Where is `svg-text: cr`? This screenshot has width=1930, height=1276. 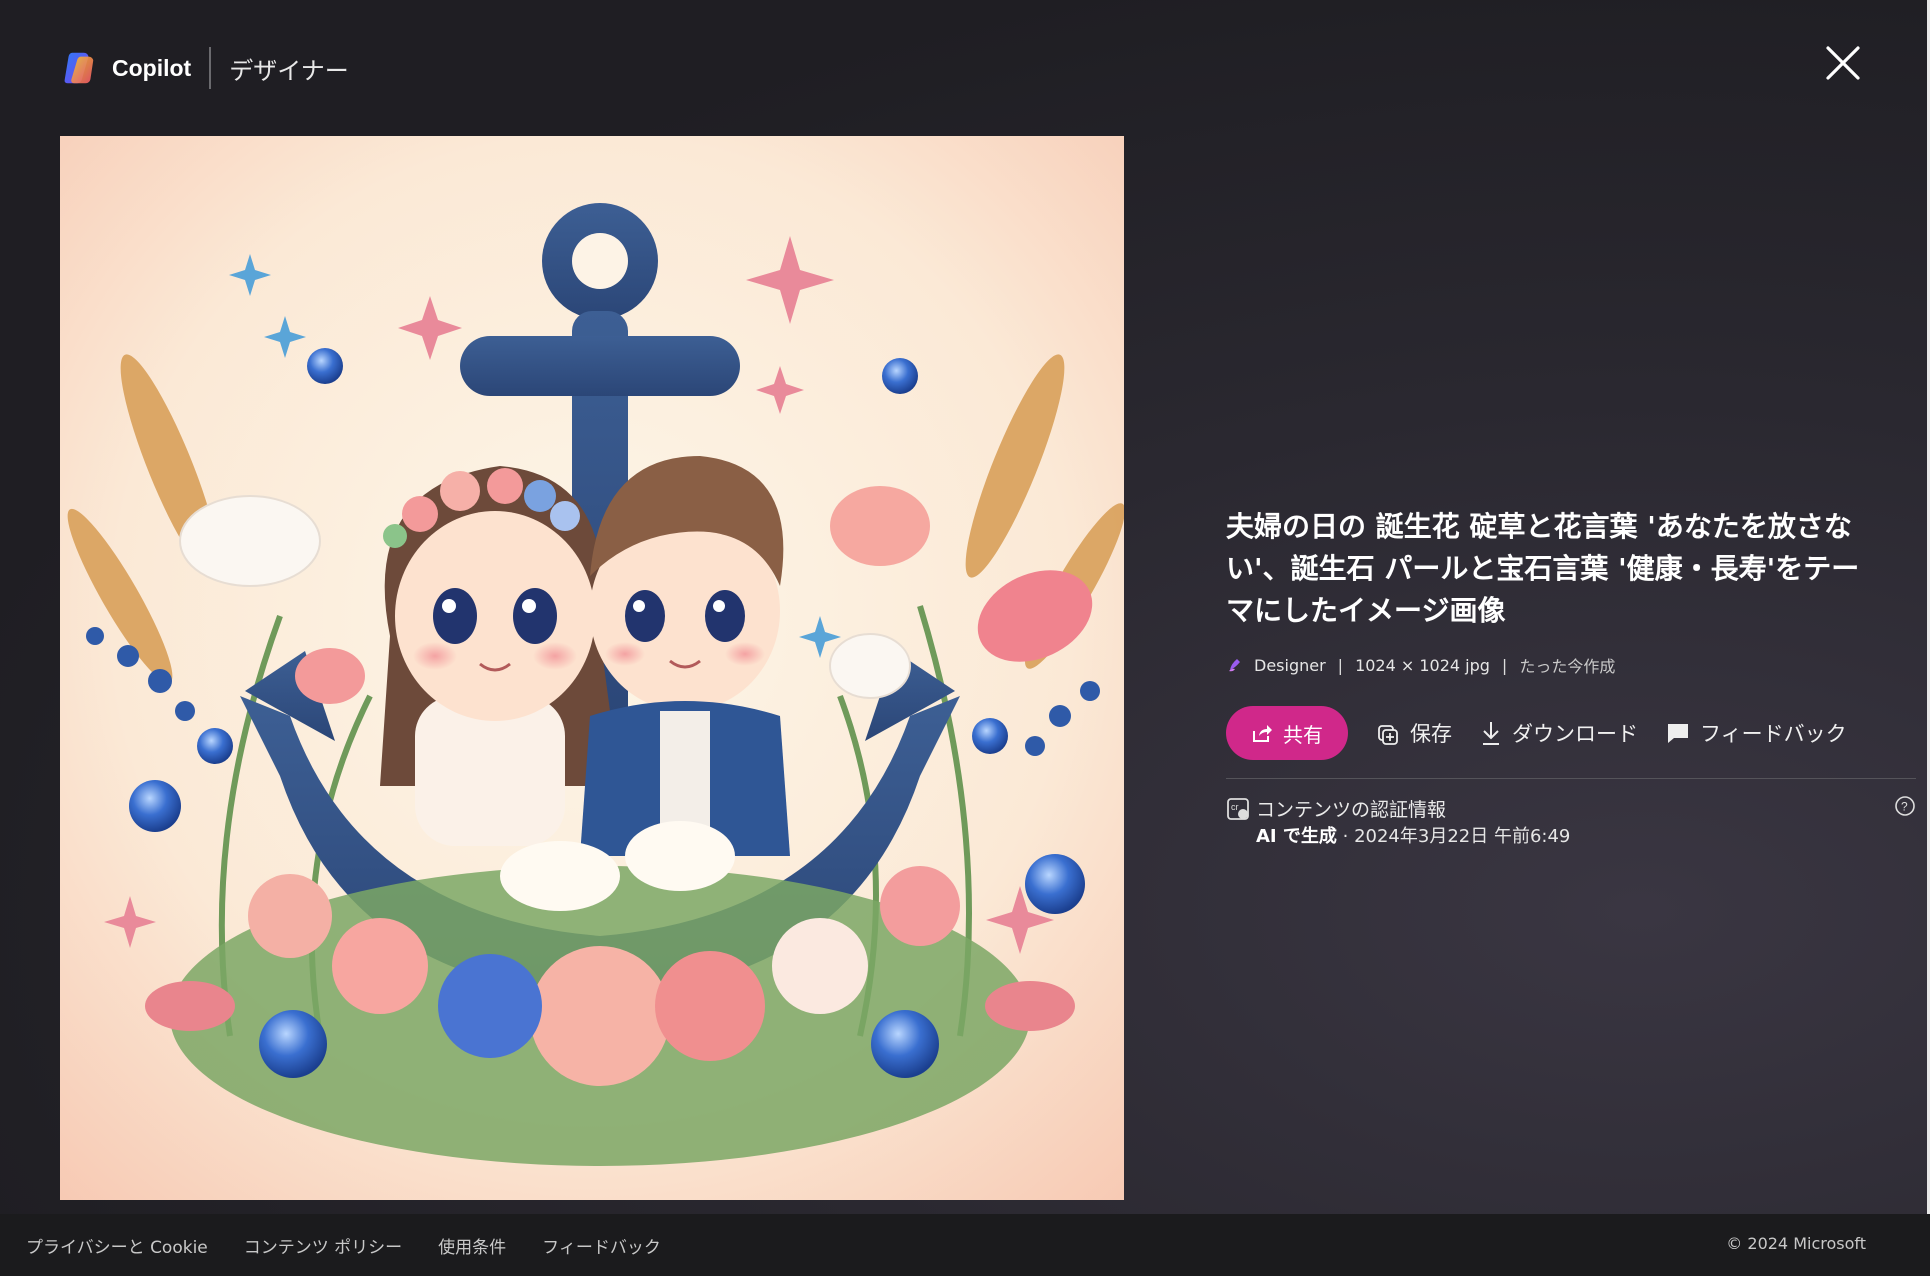
svg-text: cr is located at coordinates (1235, 807).